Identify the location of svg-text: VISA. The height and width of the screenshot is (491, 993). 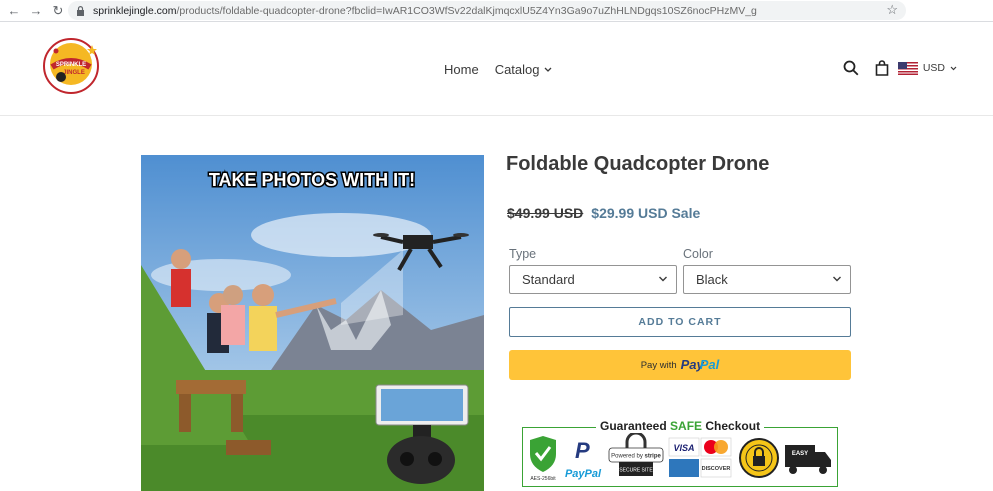
(683, 448).